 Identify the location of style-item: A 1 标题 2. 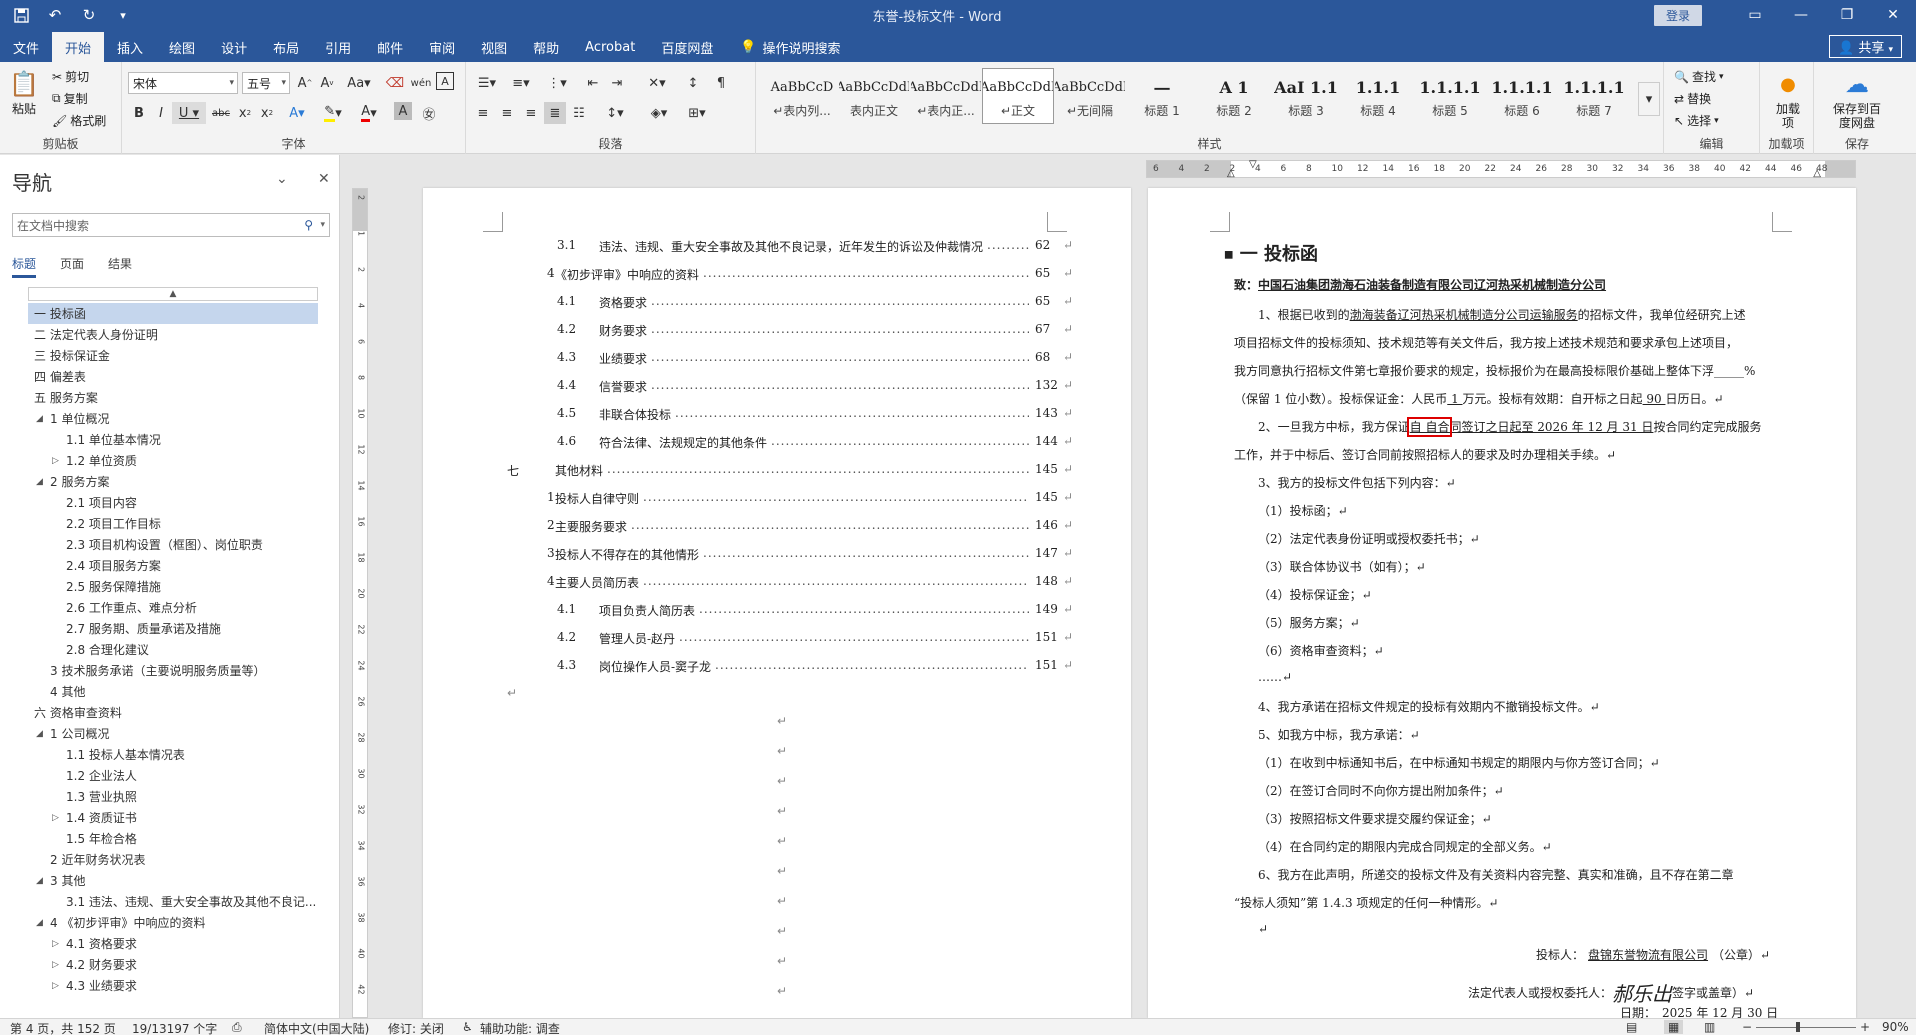
(1234, 96).